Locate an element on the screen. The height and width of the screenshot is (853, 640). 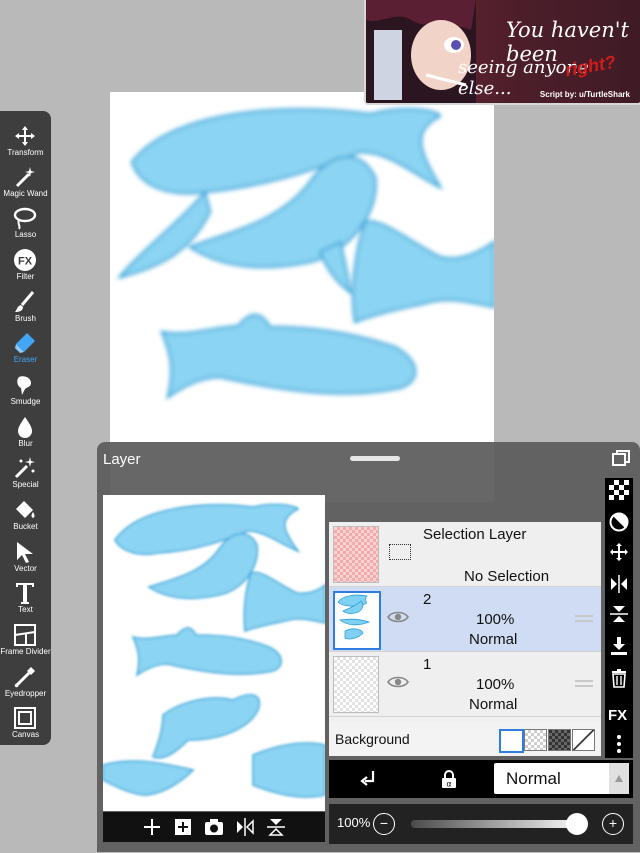
background-transparent-swatch is located at coordinates (535, 740).